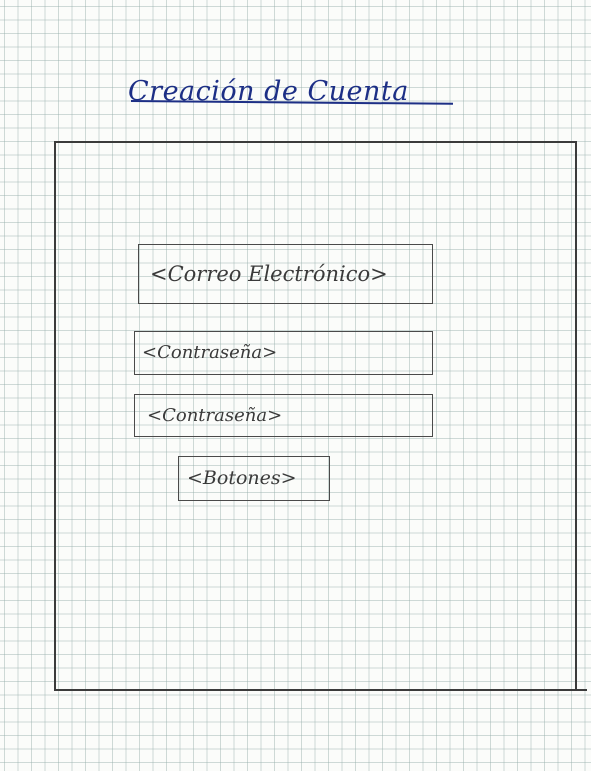 The height and width of the screenshot is (771, 591). I want to click on buttons-placeholder: <Botones>, so click(254, 478).